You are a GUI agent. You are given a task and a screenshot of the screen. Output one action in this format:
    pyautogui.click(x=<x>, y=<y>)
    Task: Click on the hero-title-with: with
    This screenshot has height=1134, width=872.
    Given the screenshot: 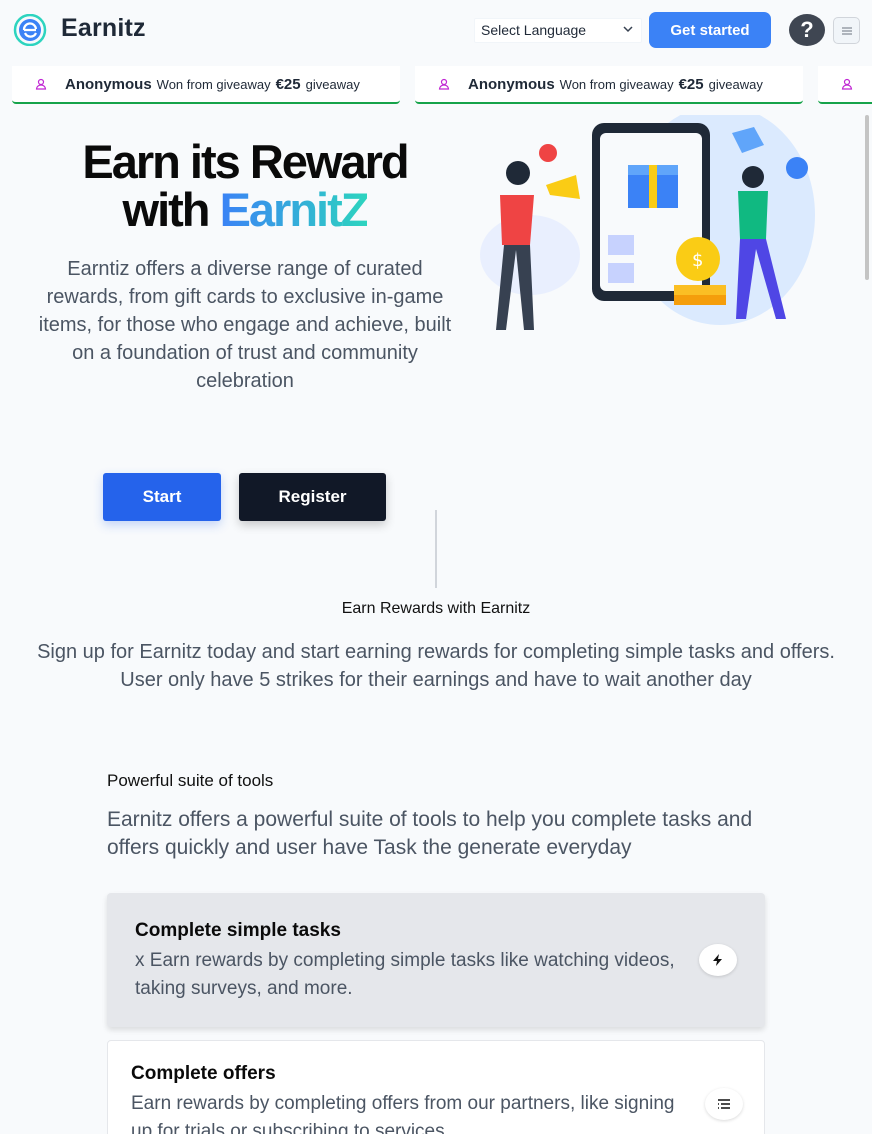 What is the action you would take?
    pyautogui.click(x=166, y=209)
    